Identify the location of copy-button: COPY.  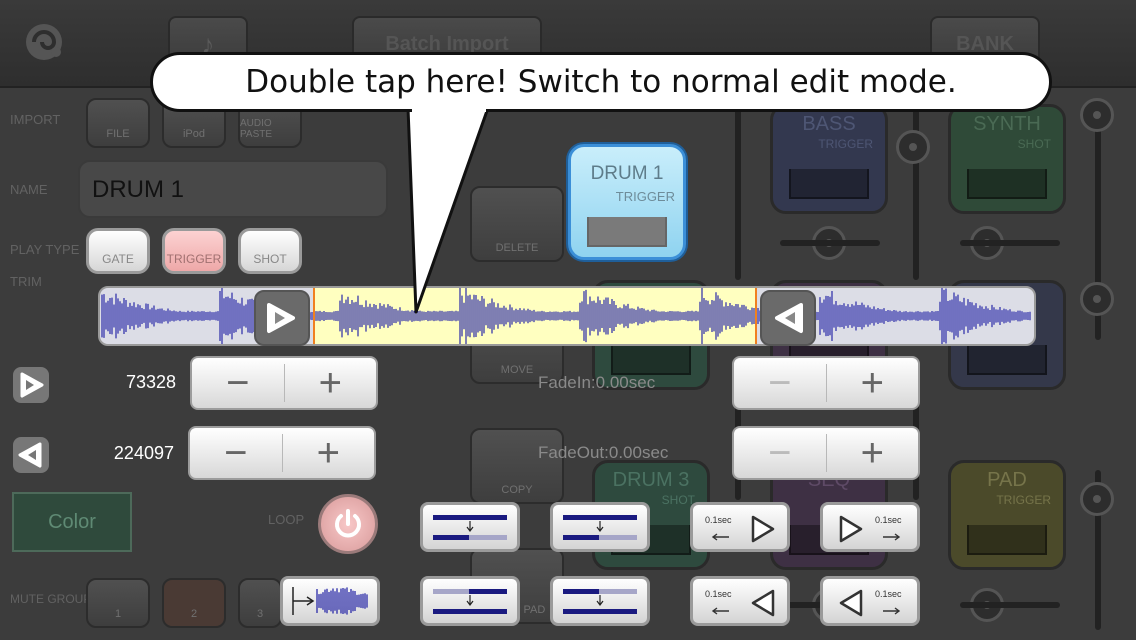
(517, 466).